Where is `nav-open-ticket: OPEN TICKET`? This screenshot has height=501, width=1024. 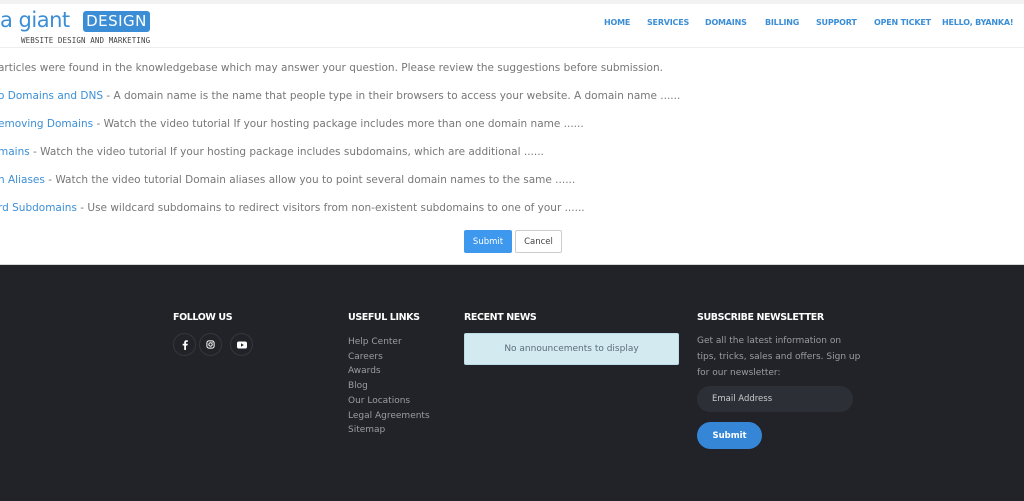
nav-open-ticket: OPEN TICKET is located at coordinates (902, 22).